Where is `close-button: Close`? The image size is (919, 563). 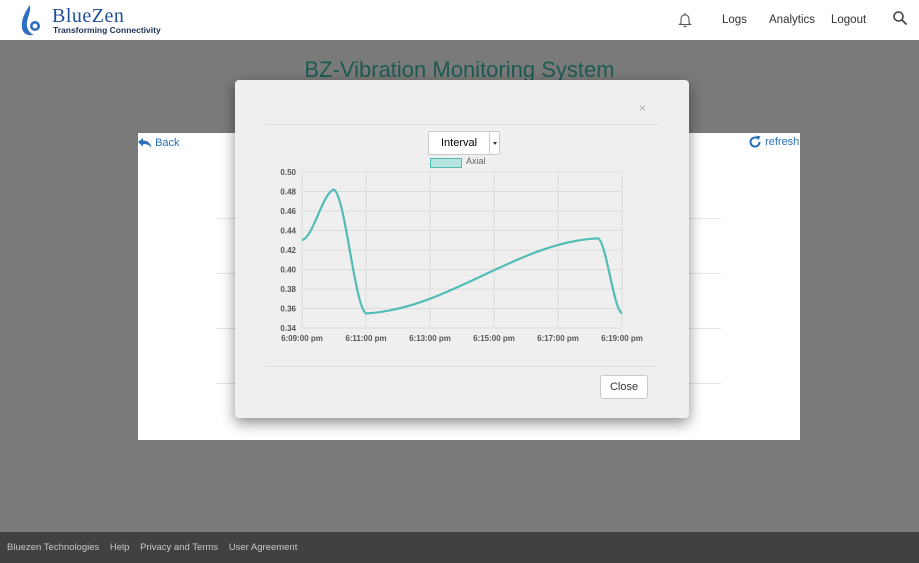 close-button: Close is located at coordinates (624, 387).